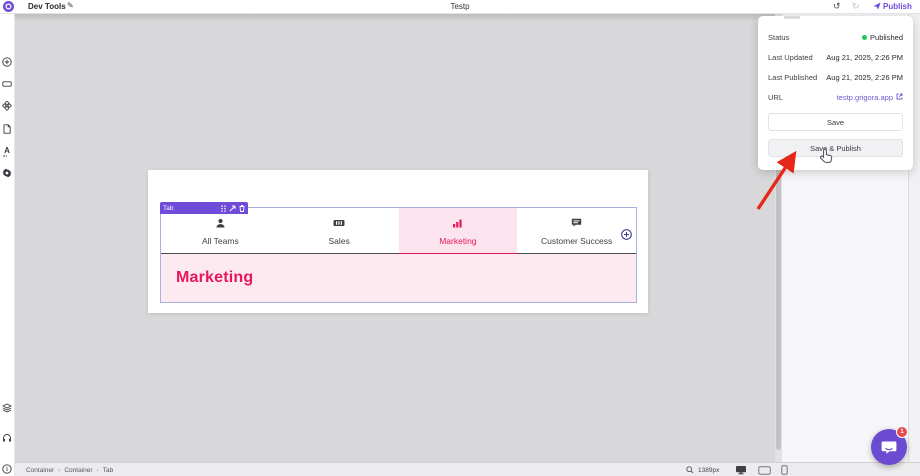  I want to click on breadcrumb-container-1: Container, so click(40, 470).